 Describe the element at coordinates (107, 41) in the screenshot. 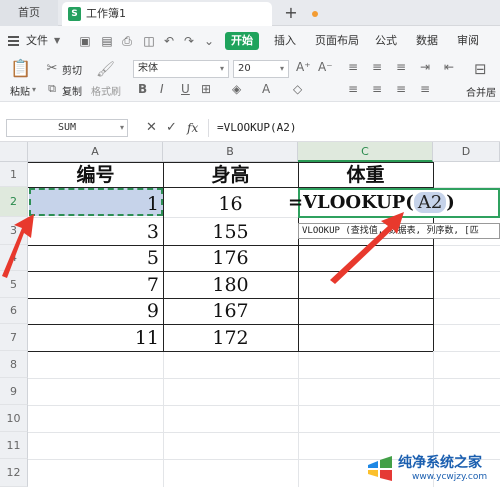

I see `export-icon: ▤` at that location.